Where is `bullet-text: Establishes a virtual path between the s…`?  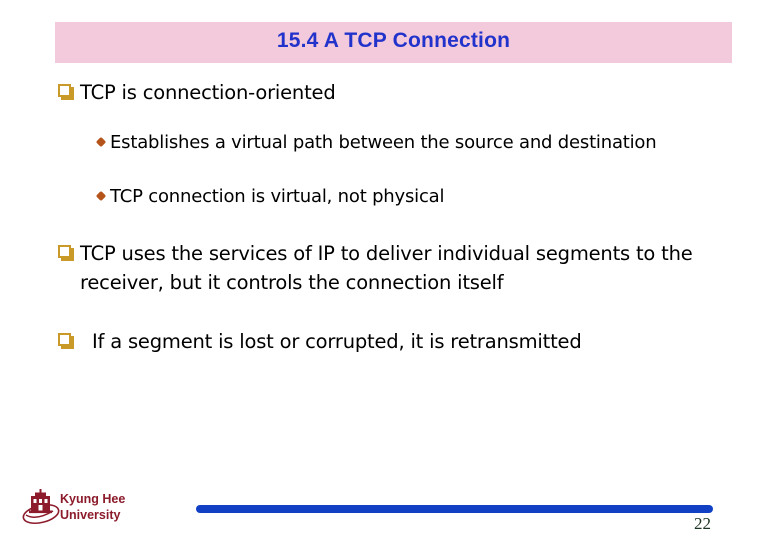
bullet-text: Establishes a virtual path between the s… is located at coordinates (383, 142).